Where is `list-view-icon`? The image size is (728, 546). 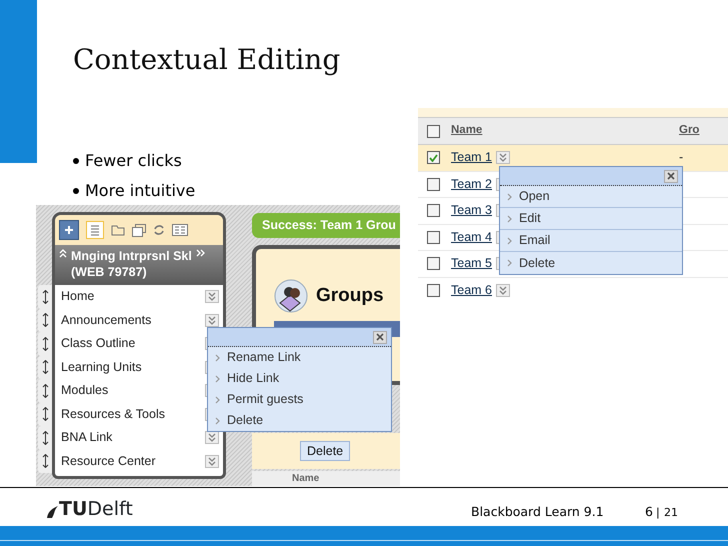 list-view-icon is located at coordinates (95, 230).